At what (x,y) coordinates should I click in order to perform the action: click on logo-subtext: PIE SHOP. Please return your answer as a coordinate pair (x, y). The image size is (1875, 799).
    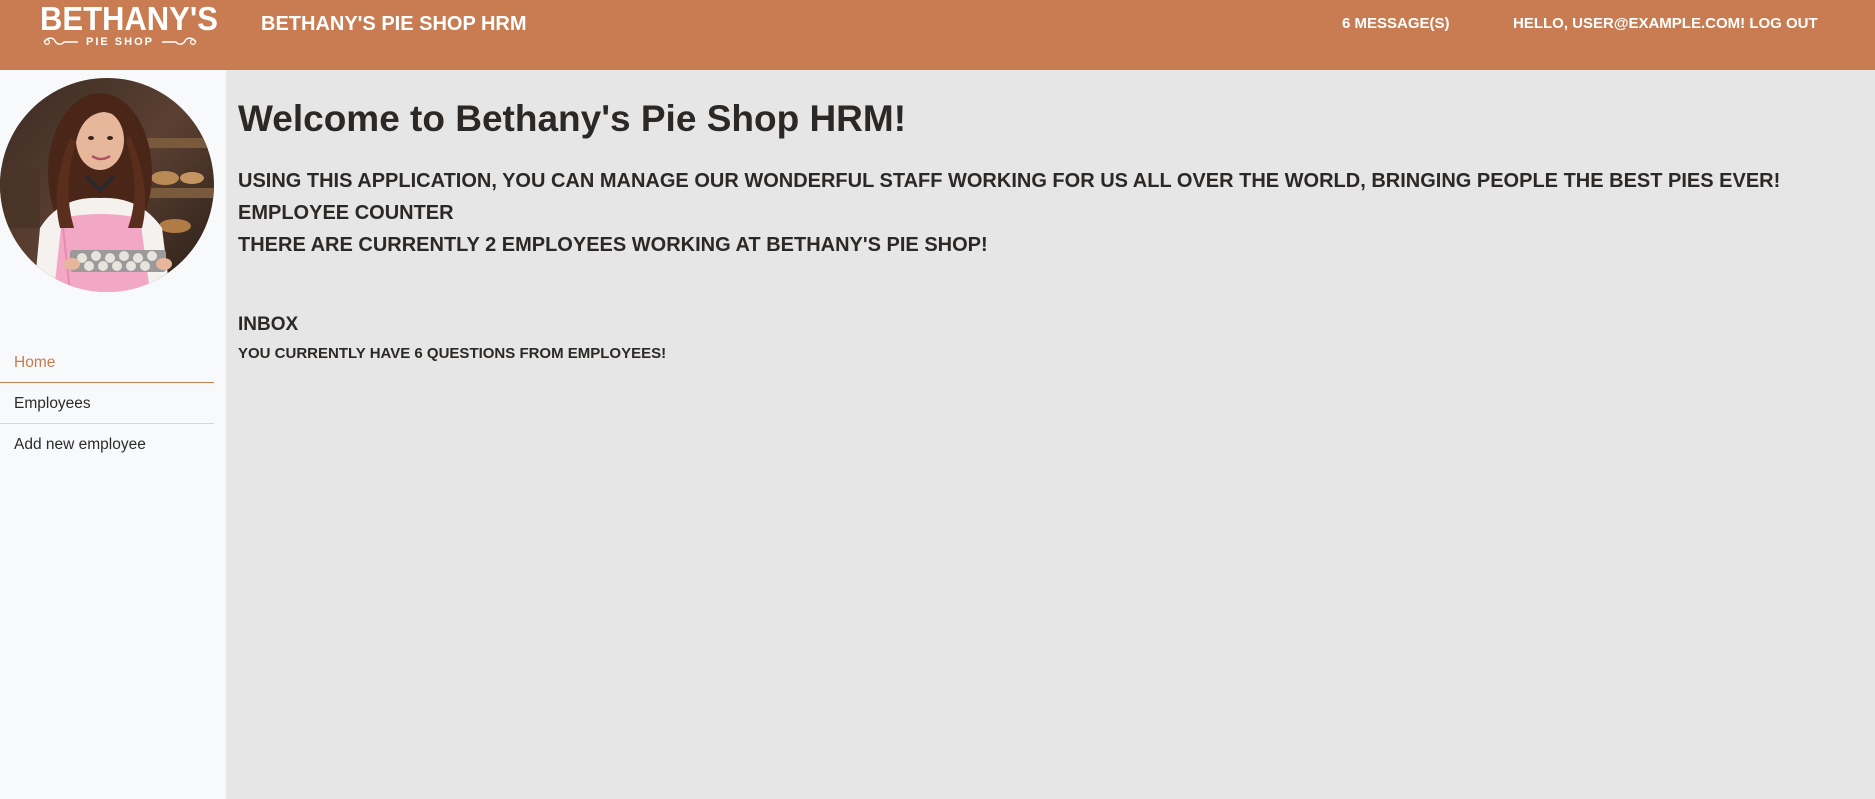
    Looking at the image, I should click on (120, 42).